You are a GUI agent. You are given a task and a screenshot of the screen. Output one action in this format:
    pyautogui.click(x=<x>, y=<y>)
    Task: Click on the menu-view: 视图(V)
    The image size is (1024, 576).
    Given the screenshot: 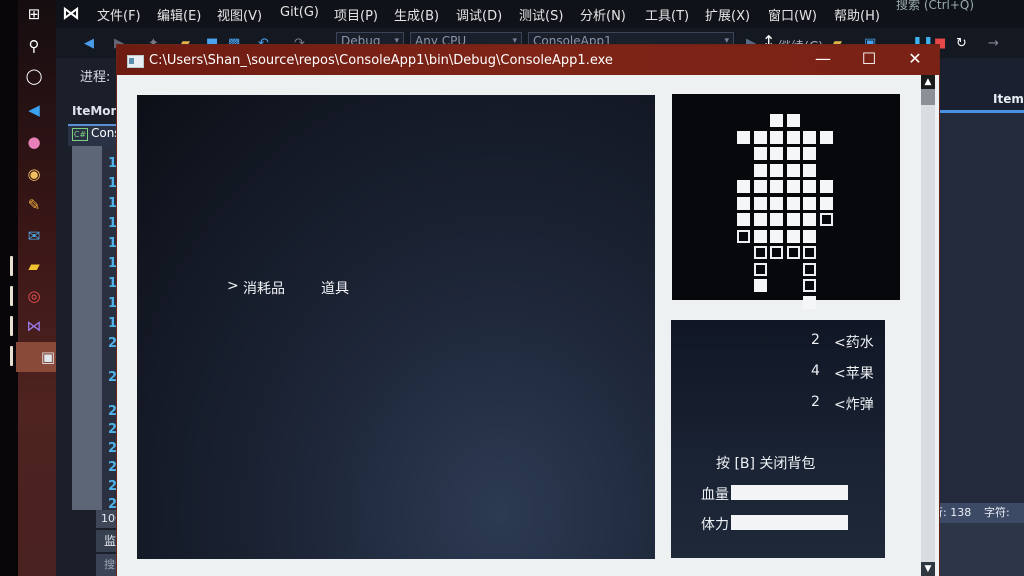 What is the action you would take?
    pyautogui.click(x=239, y=14)
    